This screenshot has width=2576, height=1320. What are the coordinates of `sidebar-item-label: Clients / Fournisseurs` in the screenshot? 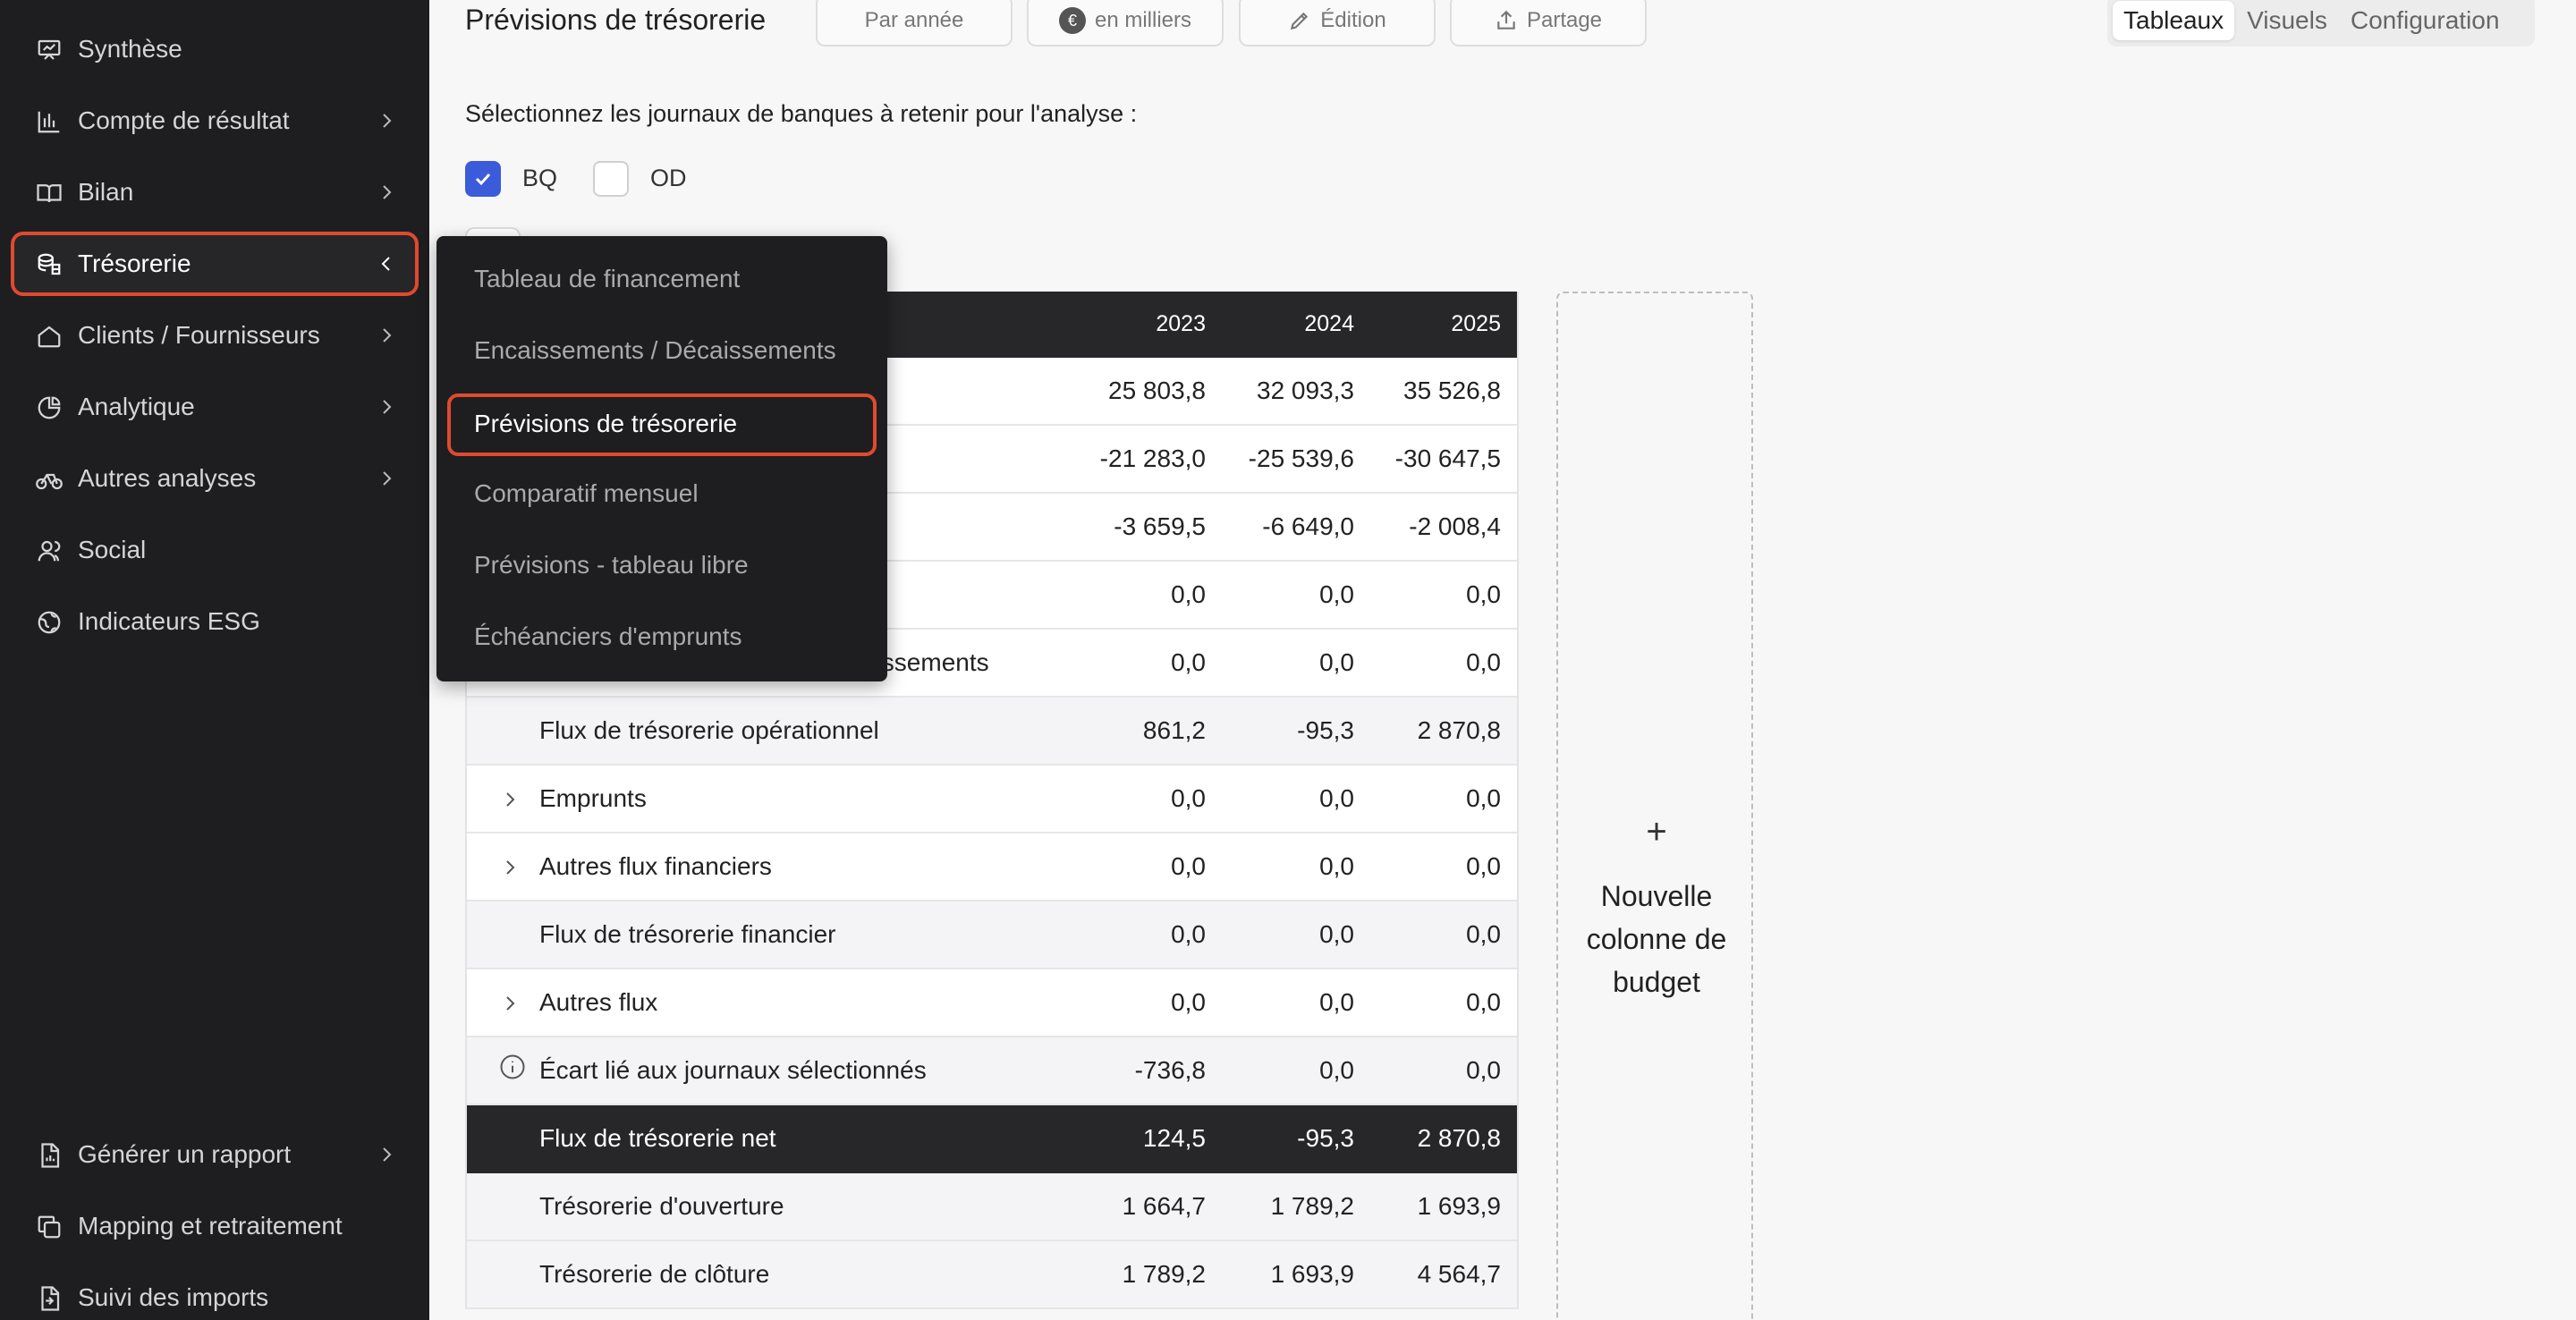 It's located at (199, 335).